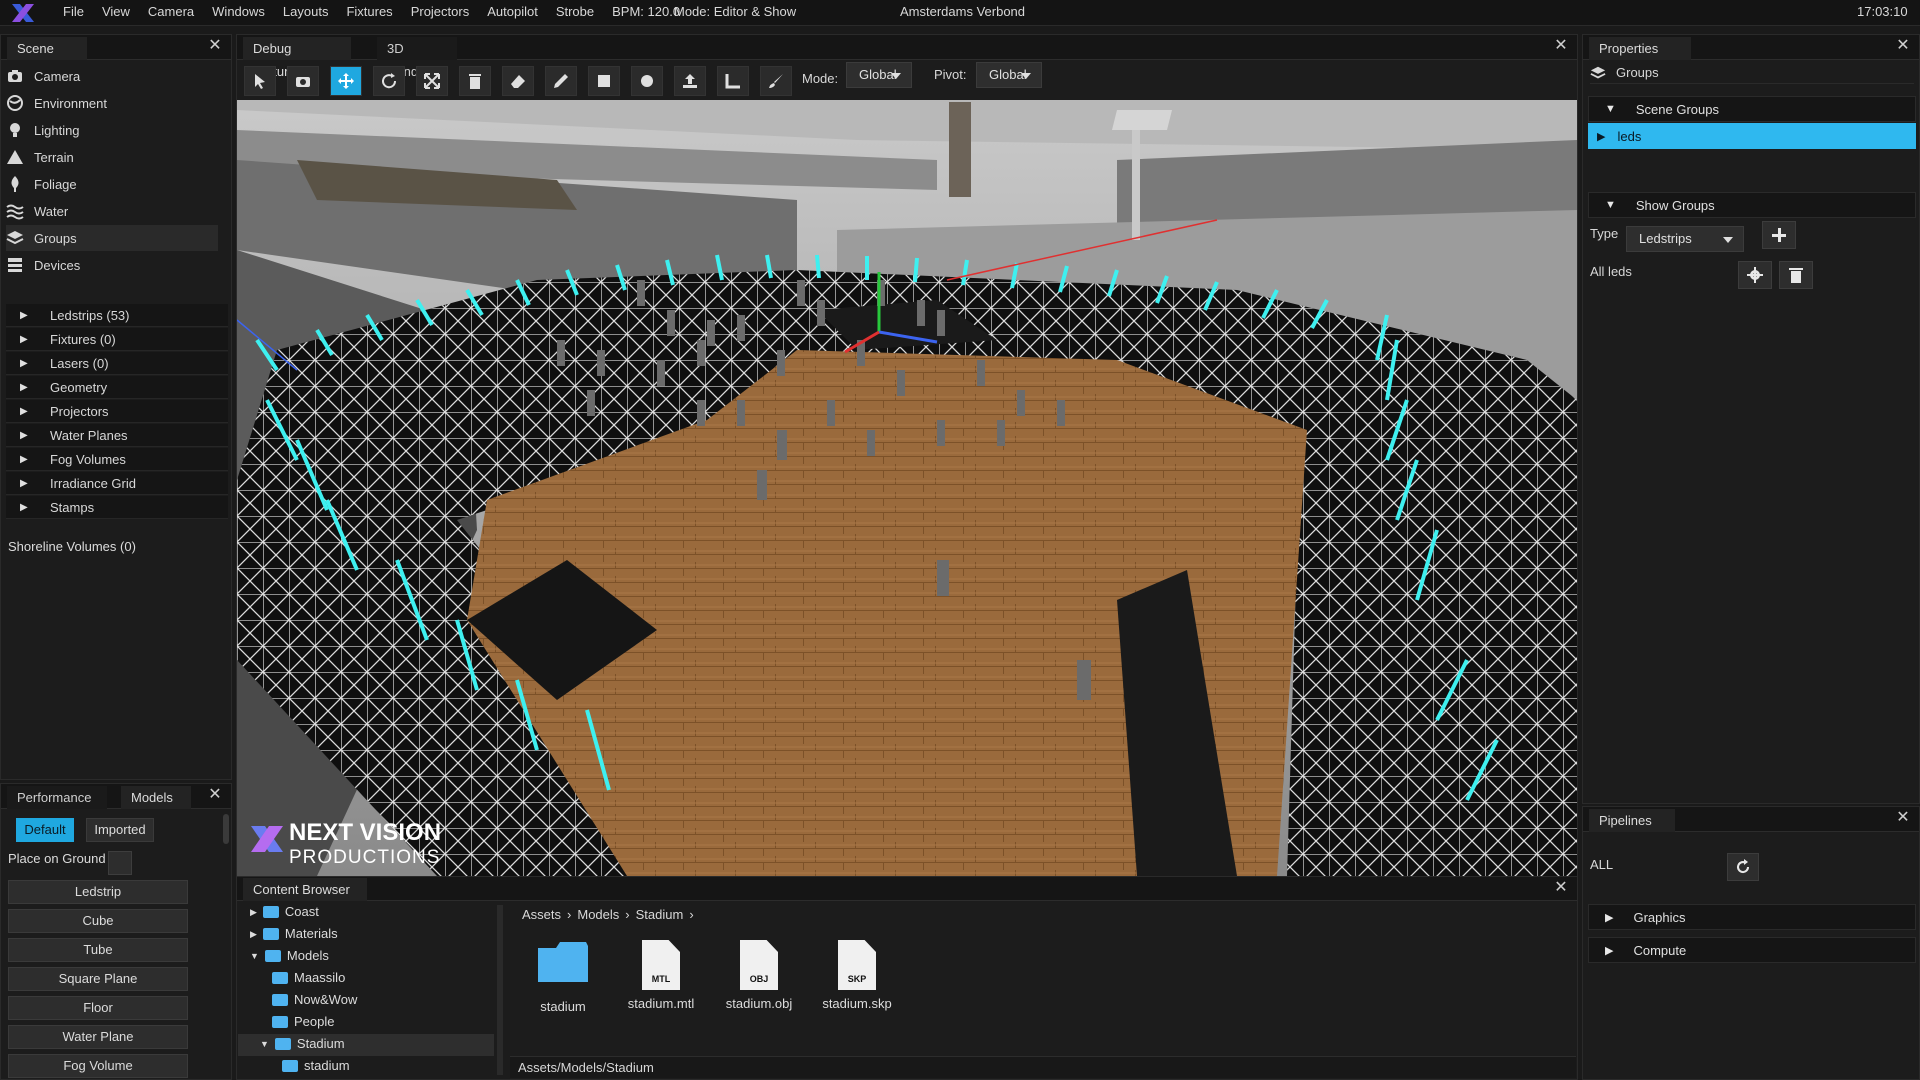 This screenshot has height=1080, width=1920. What do you see at coordinates (117, 339) in the screenshot?
I see `tree-row-fixtures: ▶ Fixtures (0)` at bounding box center [117, 339].